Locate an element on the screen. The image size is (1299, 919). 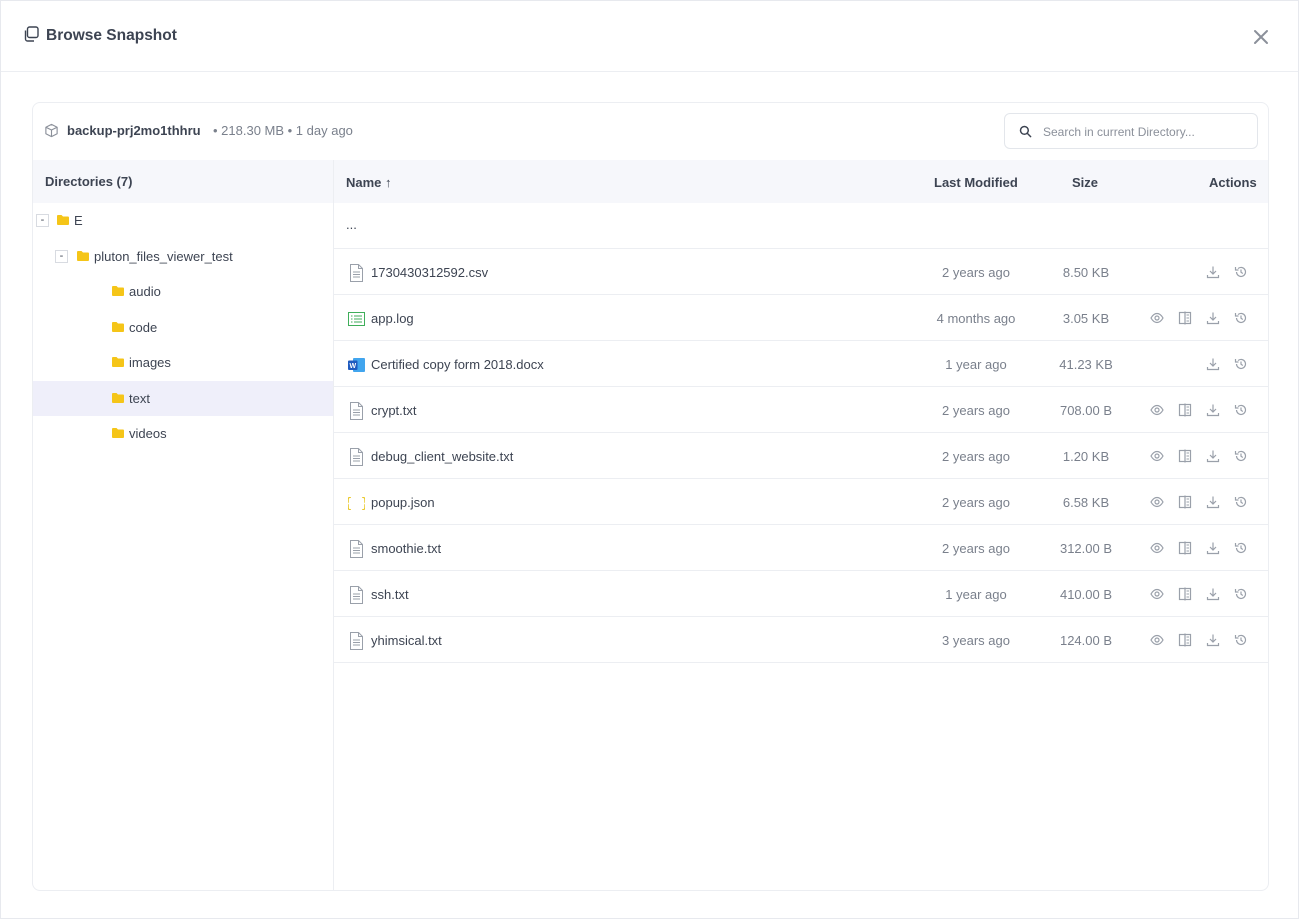
close-button is located at coordinates (1261, 37).